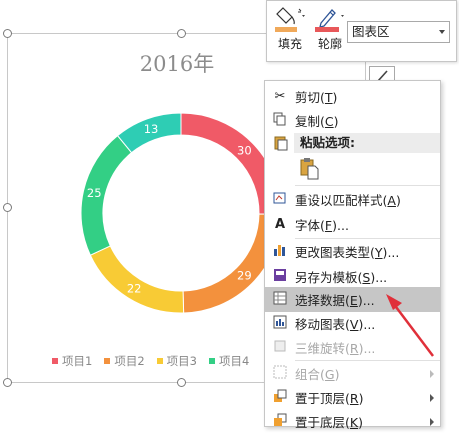  I want to click on outline-button: 轮廓, so click(330, 31).